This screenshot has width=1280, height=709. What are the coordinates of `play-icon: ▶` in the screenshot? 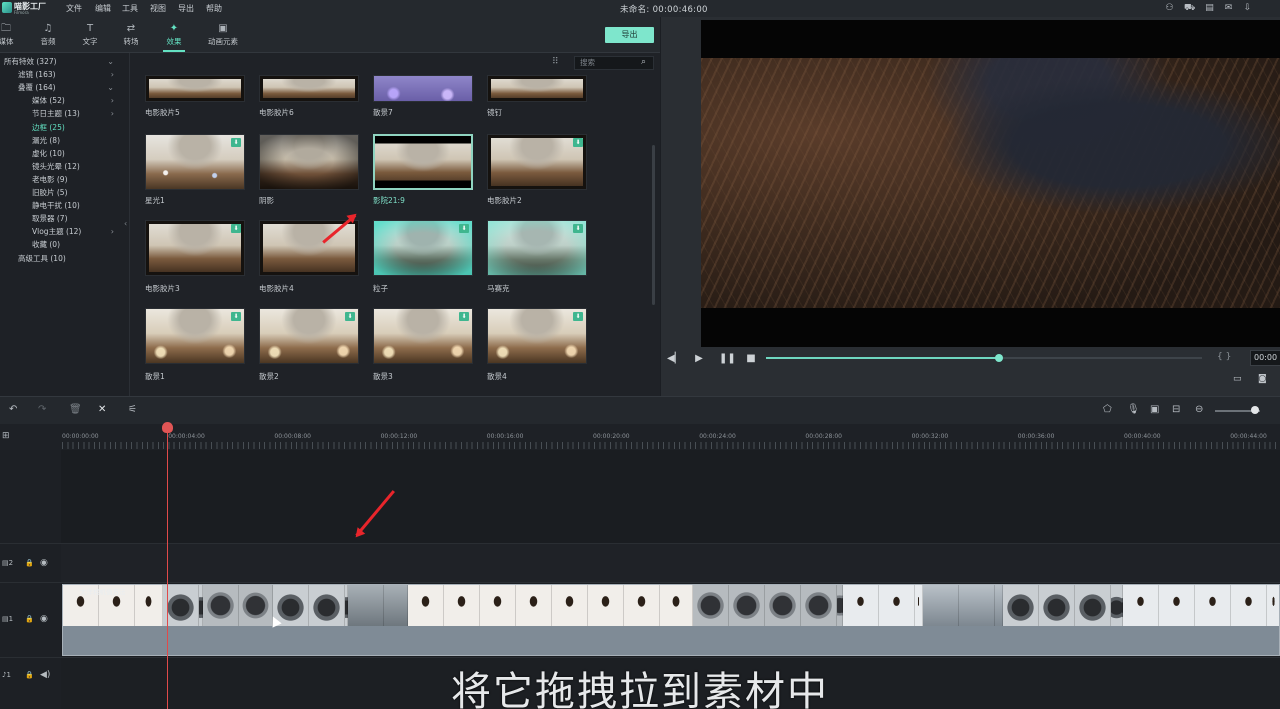 It's located at (699, 358).